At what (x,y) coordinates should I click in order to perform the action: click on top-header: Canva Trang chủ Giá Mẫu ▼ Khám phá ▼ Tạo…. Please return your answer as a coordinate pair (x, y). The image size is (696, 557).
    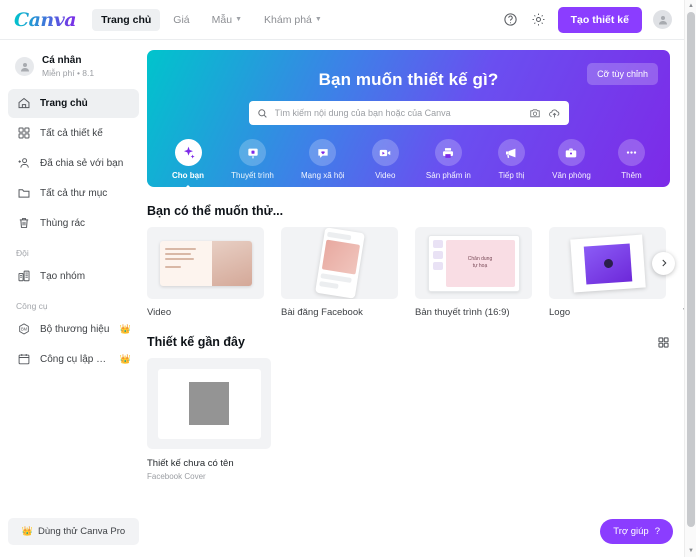
    Looking at the image, I should click on (342, 20).